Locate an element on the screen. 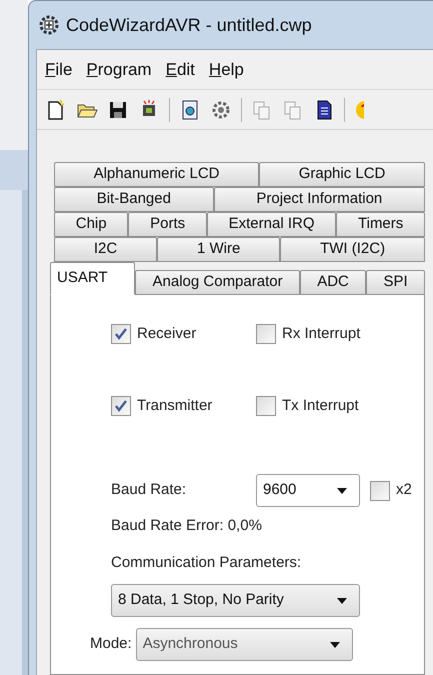 This screenshot has width=433, height=675. tab: SPI is located at coordinates (396, 282).